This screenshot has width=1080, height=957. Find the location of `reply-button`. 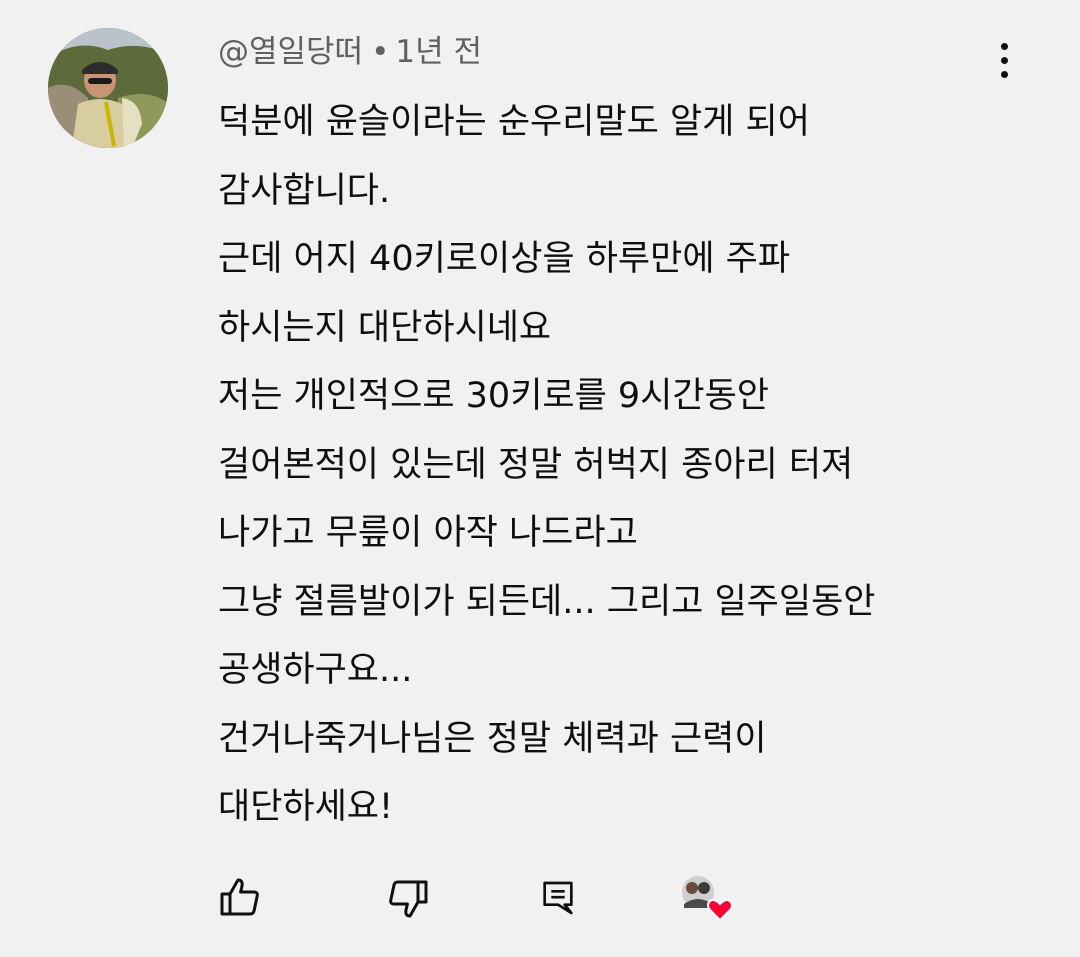

reply-button is located at coordinates (558, 898).